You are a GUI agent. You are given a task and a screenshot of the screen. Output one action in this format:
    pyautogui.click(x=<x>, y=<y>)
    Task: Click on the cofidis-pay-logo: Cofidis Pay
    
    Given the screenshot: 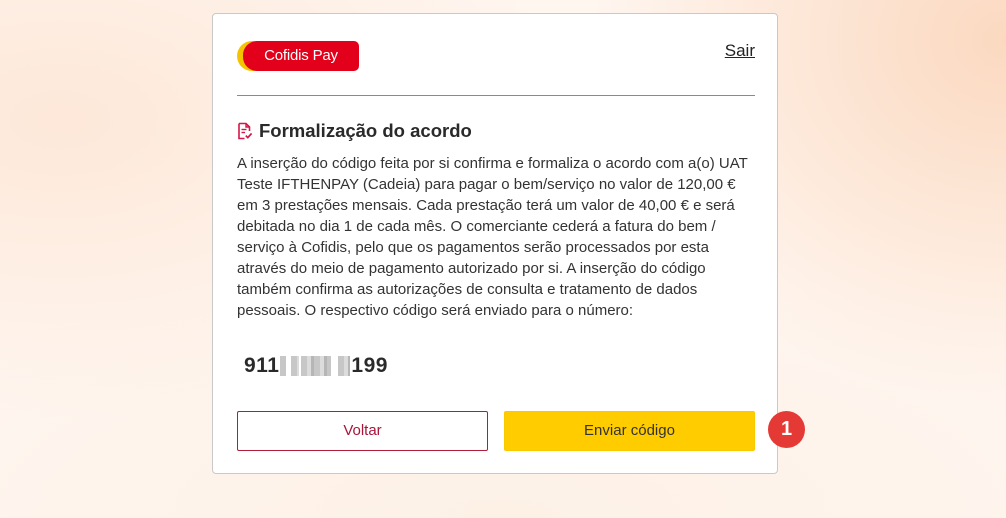 What is the action you would take?
    pyautogui.click(x=298, y=56)
    